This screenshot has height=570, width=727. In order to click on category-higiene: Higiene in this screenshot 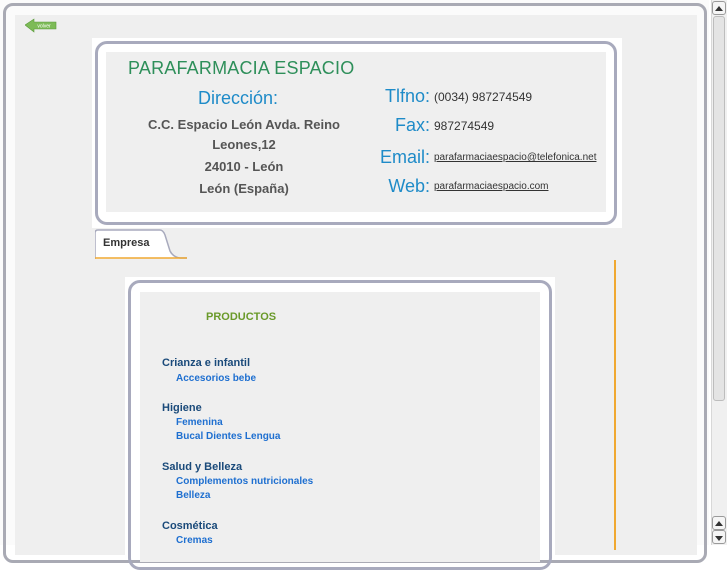, I will do `click(182, 408)`.